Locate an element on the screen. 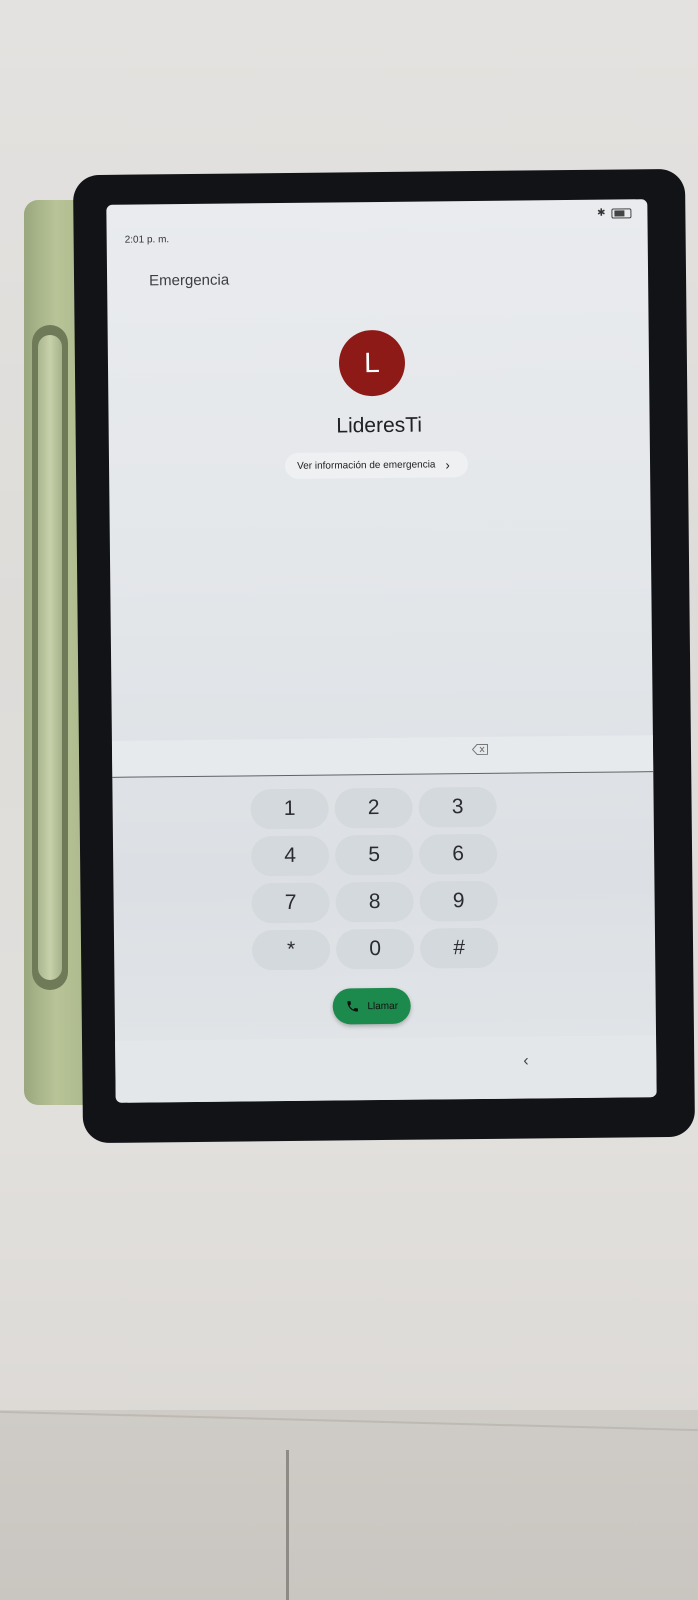 The image size is (698, 1600). key-star: * is located at coordinates (291, 950).